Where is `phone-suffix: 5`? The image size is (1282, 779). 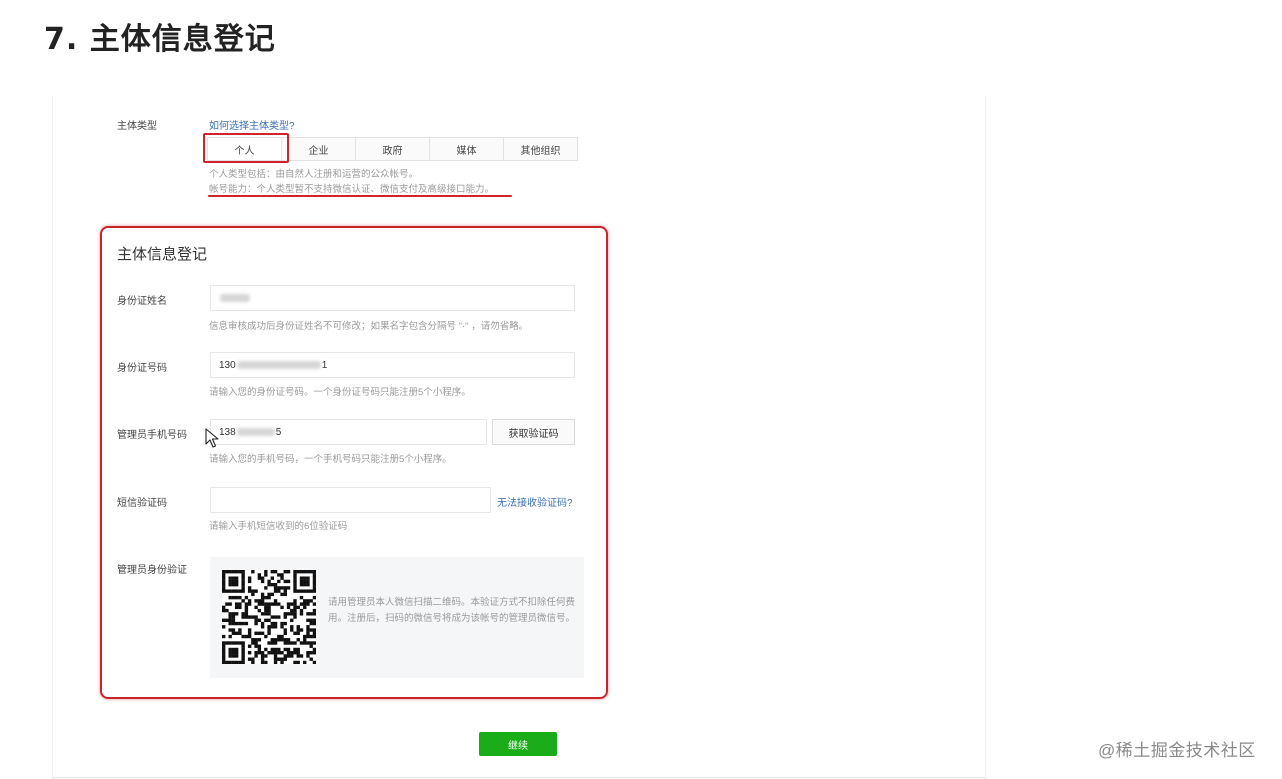
phone-suffix: 5 is located at coordinates (278, 432).